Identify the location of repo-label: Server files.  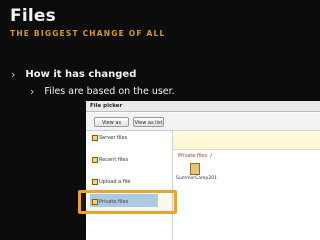
(113, 138).